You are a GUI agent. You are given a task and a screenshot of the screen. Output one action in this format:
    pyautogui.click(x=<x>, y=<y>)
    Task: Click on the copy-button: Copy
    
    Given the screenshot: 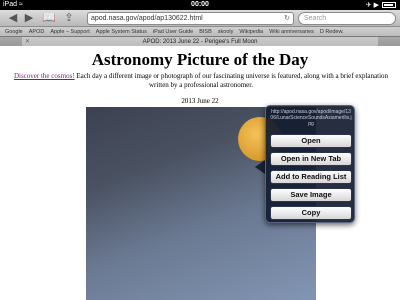 What is the action you would take?
    pyautogui.click(x=311, y=213)
    